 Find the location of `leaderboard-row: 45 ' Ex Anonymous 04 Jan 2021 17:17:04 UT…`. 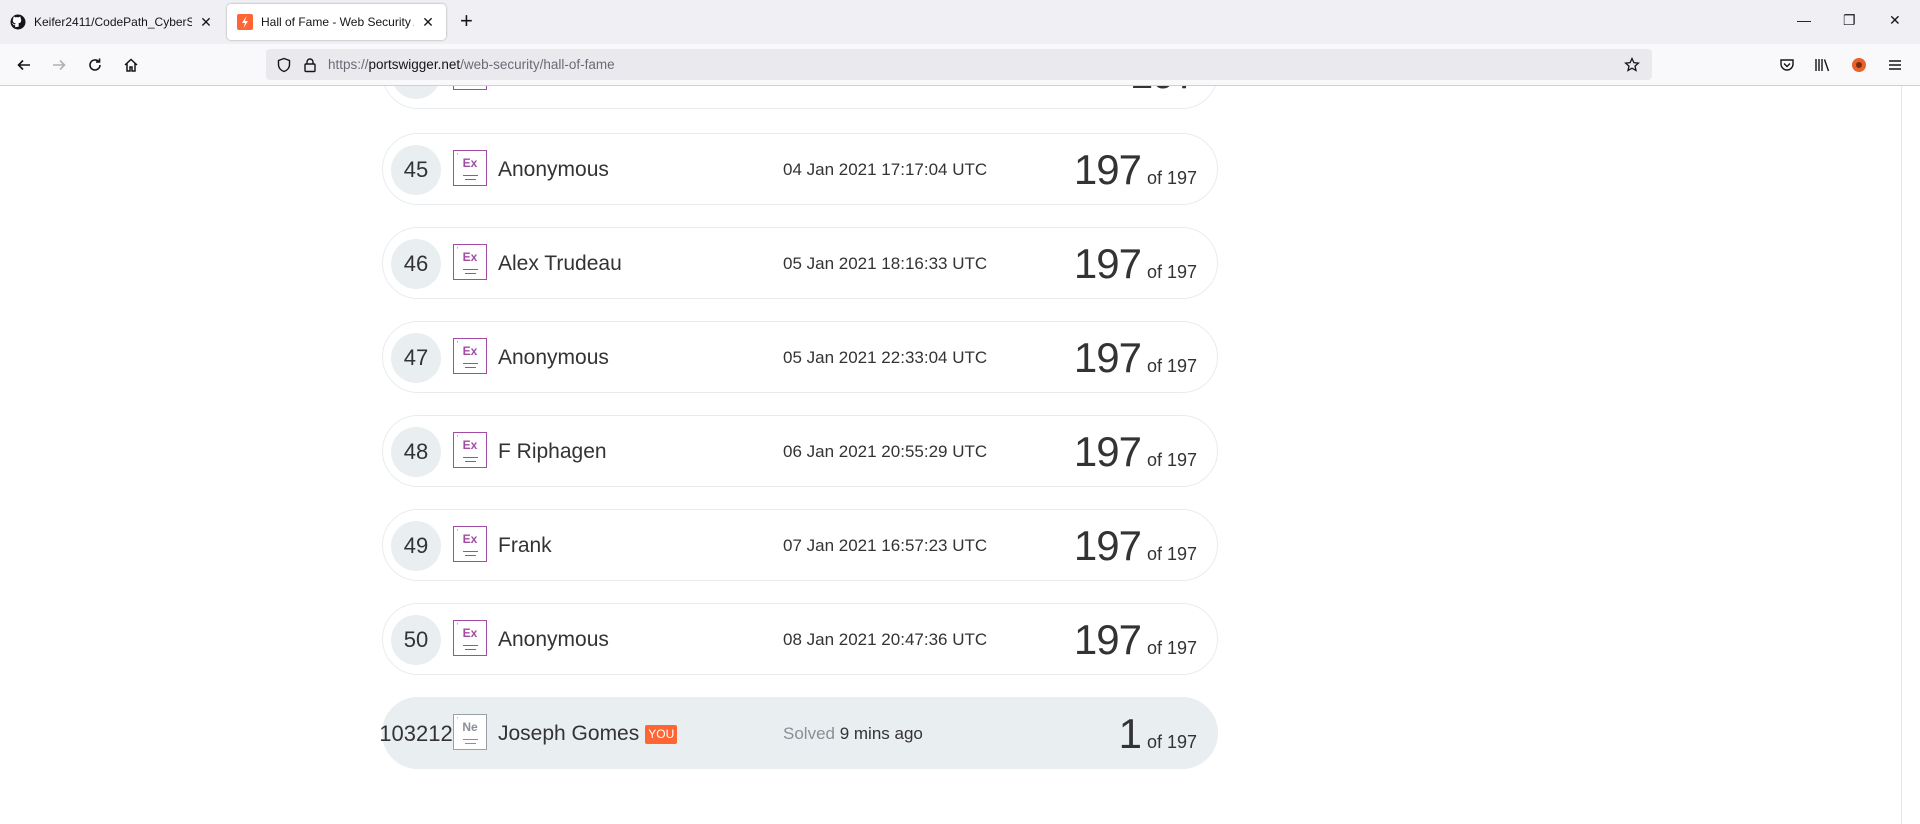

leaderboard-row: 45 ' Ex Anonymous 04 Jan 2021 17:17:04 UT… is located at coordinates (800, 169).